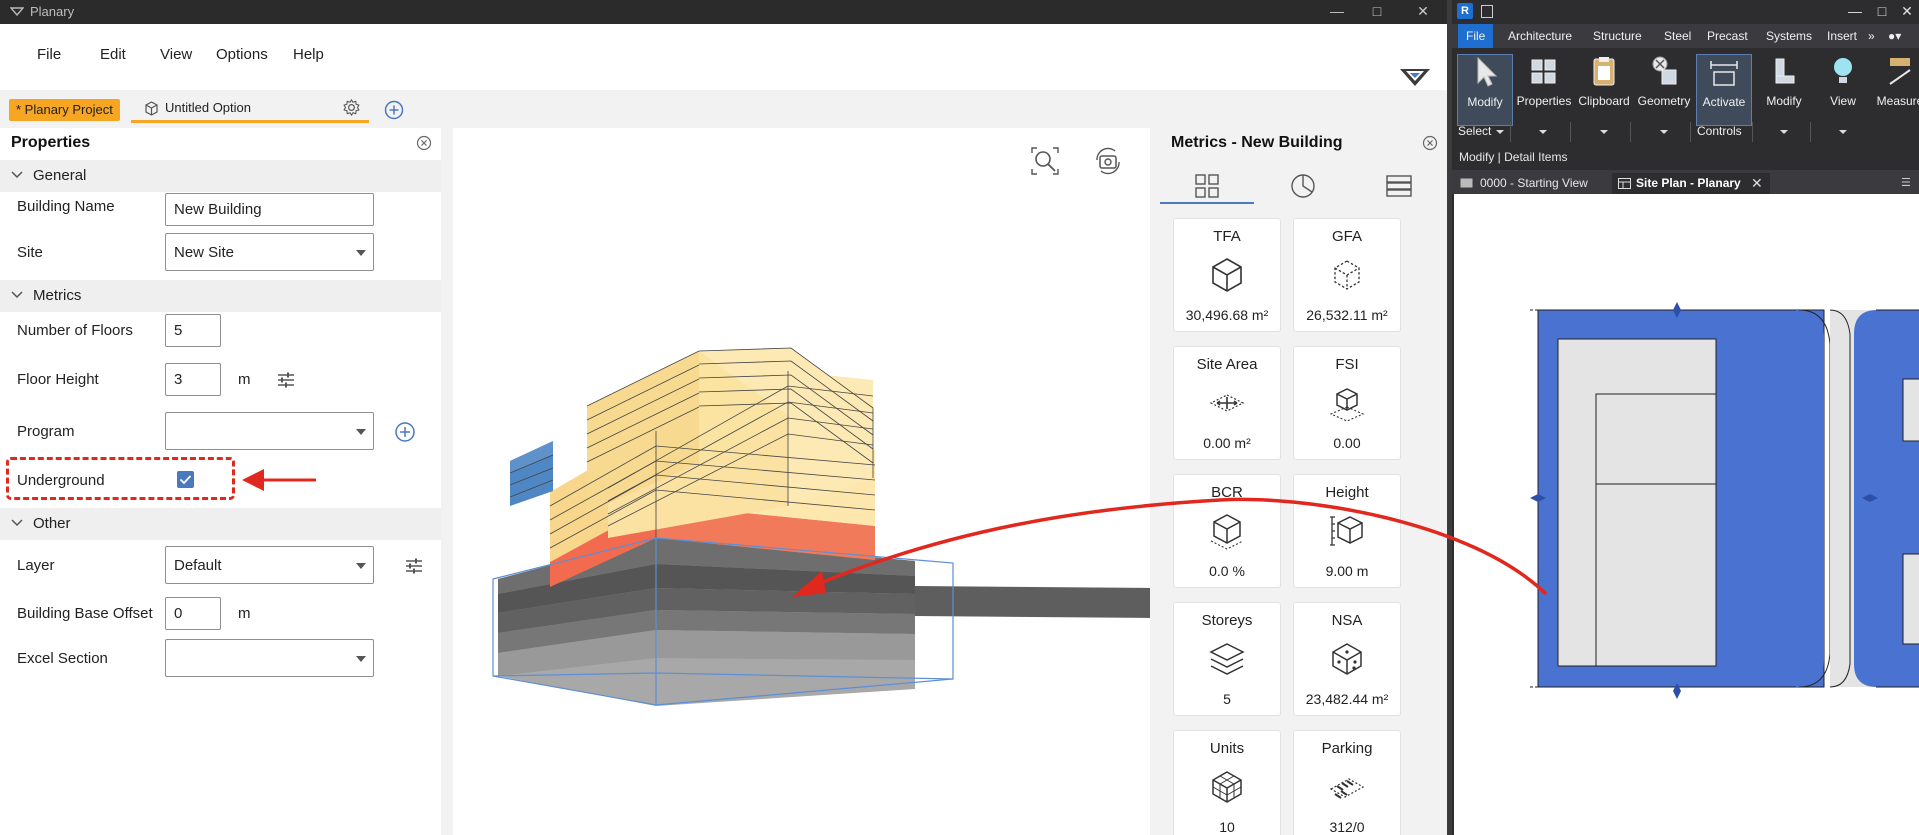 The image size is (1919, 835). What do you see at coordinates (405, 432) in the screenshot?
I see `add-program-plus-icon` at bounding box center [405, 432].